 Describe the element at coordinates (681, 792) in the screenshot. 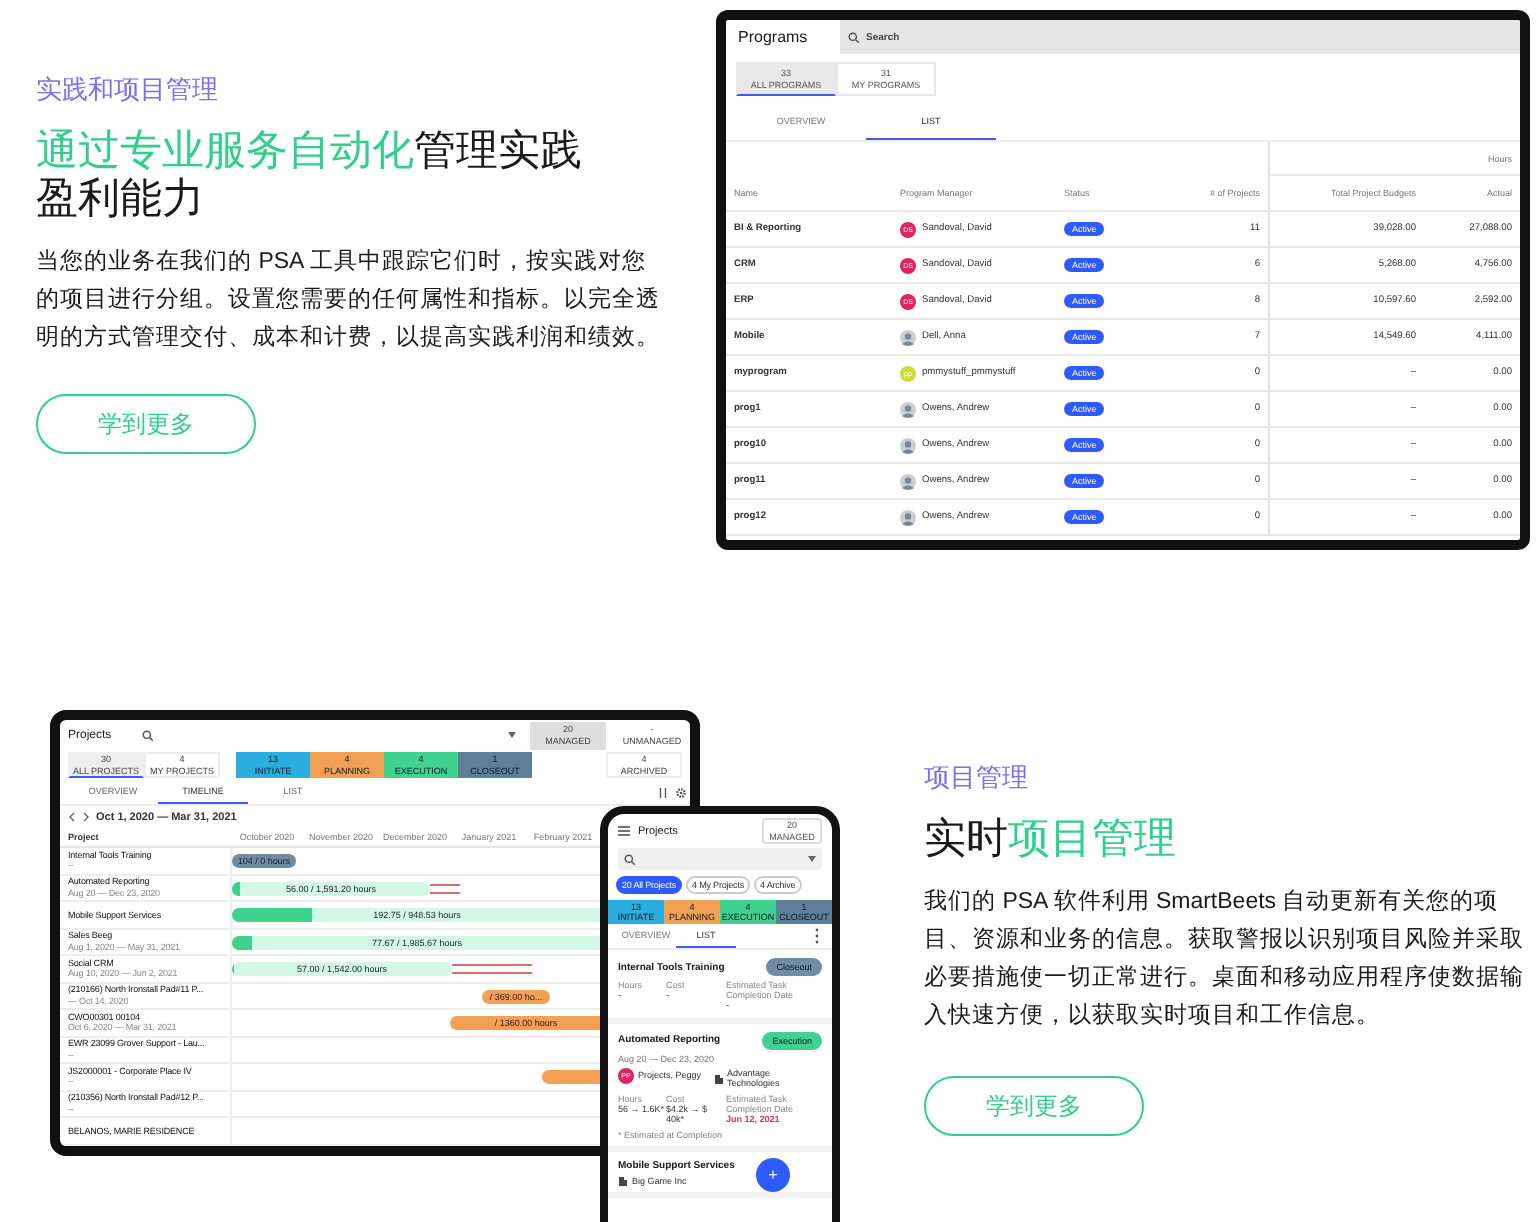

I see `settings-icon` at that location.